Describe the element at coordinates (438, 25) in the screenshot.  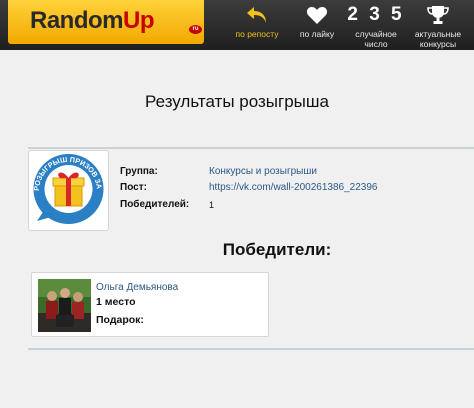
I see `nav-actual-contests: актуальные конкурсы` at that location.